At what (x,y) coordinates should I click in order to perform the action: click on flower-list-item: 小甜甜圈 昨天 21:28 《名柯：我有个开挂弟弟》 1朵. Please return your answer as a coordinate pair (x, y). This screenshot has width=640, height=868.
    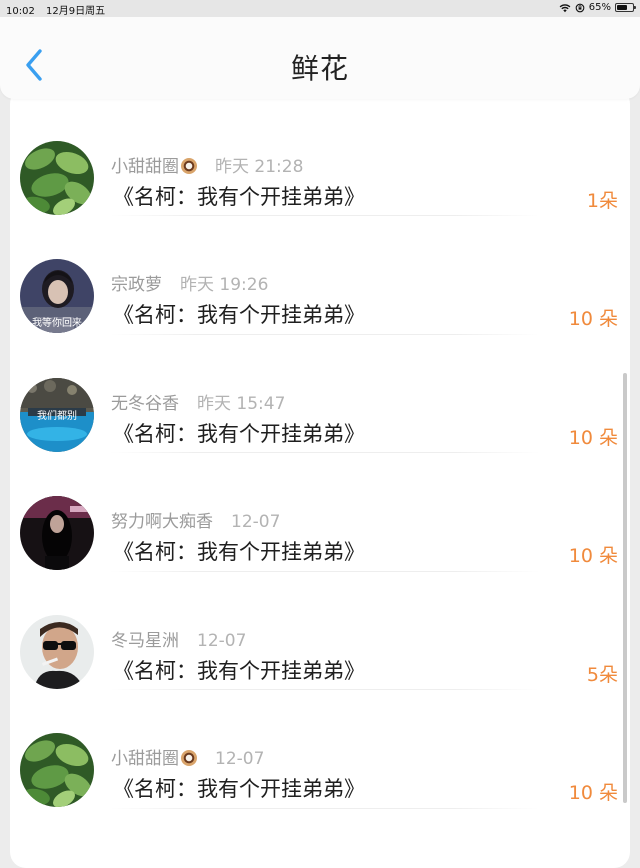
    Looking at the image, I should click on (320, 157).